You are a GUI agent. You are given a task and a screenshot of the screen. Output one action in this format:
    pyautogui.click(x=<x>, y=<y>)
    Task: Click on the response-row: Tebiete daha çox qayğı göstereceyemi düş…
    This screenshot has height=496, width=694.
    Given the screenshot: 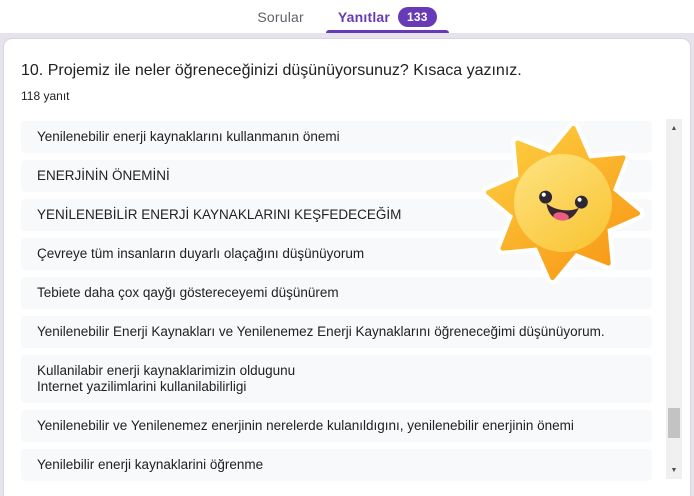 What is the action you would take?
    pyautogui.click(x=336, y=293)
    